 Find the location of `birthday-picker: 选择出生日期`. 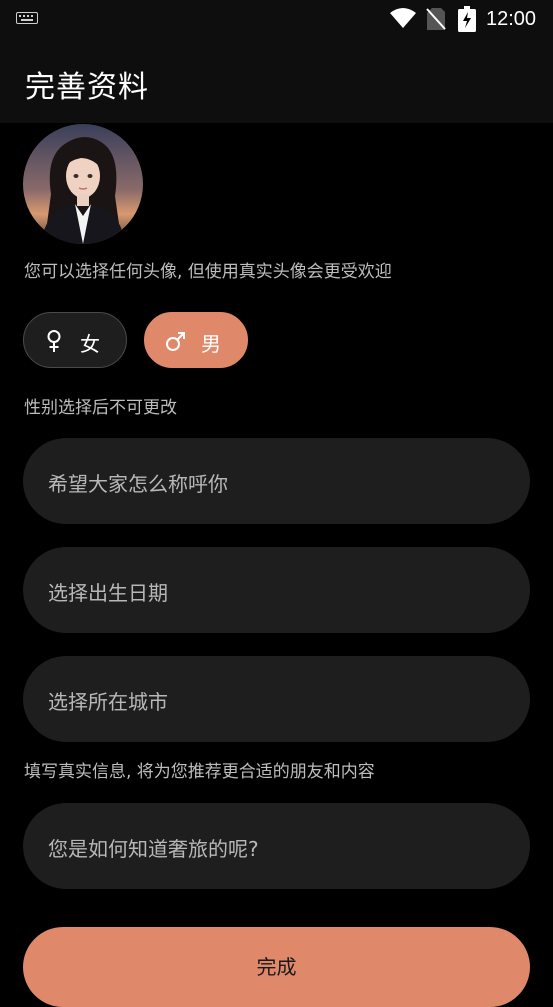

birthday-picker: 选择出生日期 is located at coordinates (276, 590).